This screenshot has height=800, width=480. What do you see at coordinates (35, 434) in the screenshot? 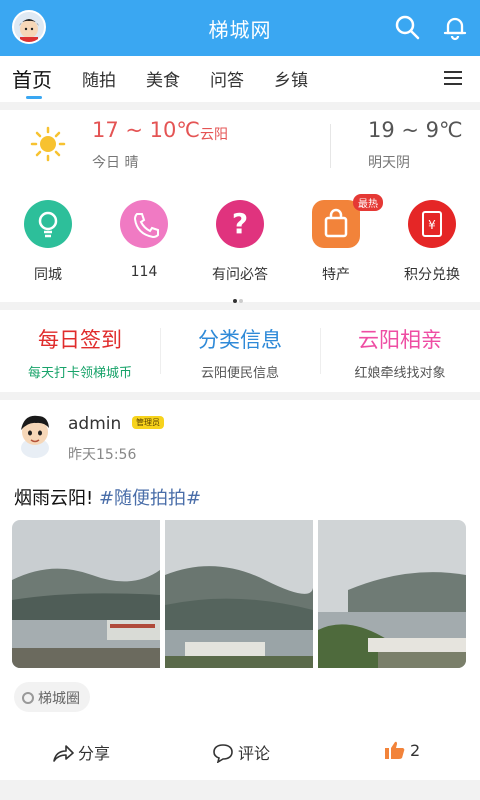
I see `author-avatar` at bounding box center [35, 434].